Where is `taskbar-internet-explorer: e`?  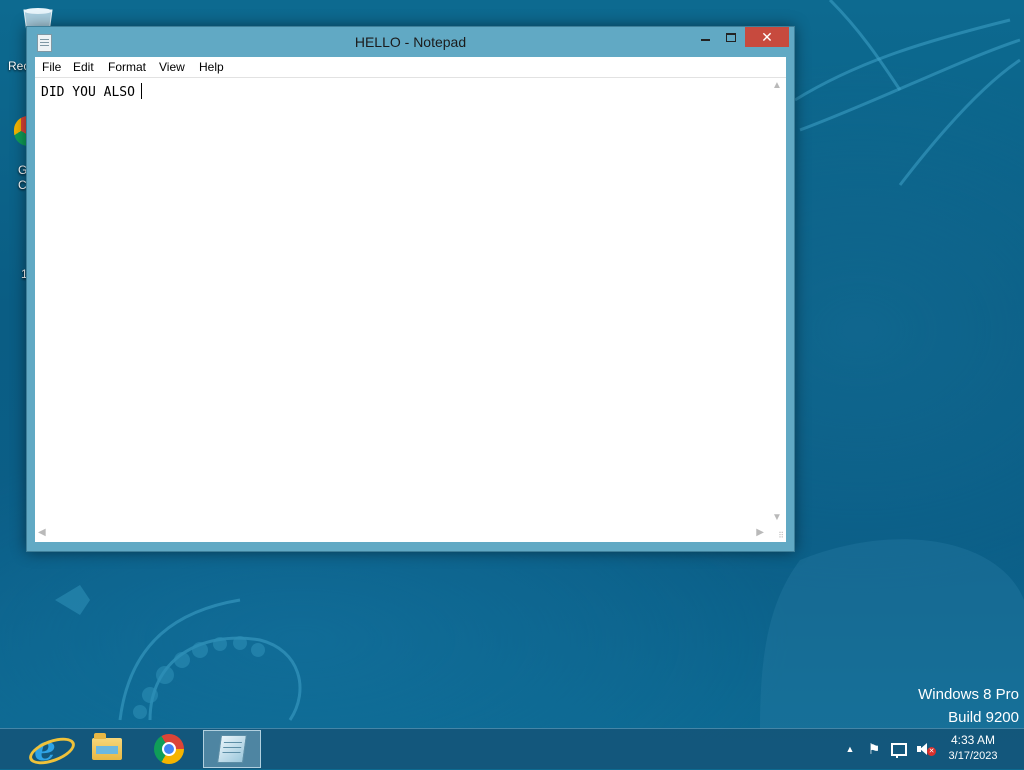 taskbar-internet-explorer: e is located at coordinates (47, 750).